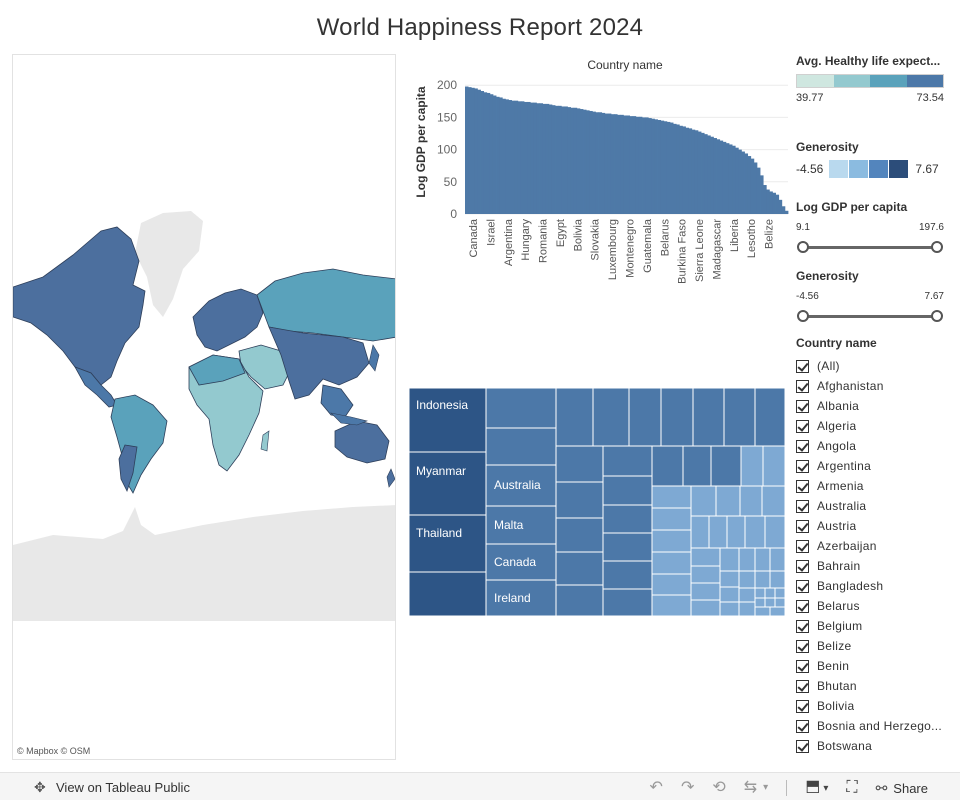  What do you see at coordinates (79, 306) in the screenshot?
I see `map-region-north-america` at bounding box center [79, 306].